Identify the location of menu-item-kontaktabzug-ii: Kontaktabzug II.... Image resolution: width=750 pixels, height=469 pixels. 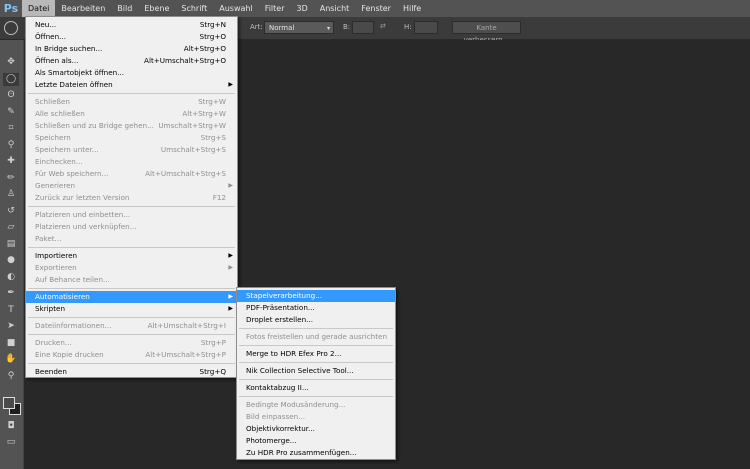
(316, 388).